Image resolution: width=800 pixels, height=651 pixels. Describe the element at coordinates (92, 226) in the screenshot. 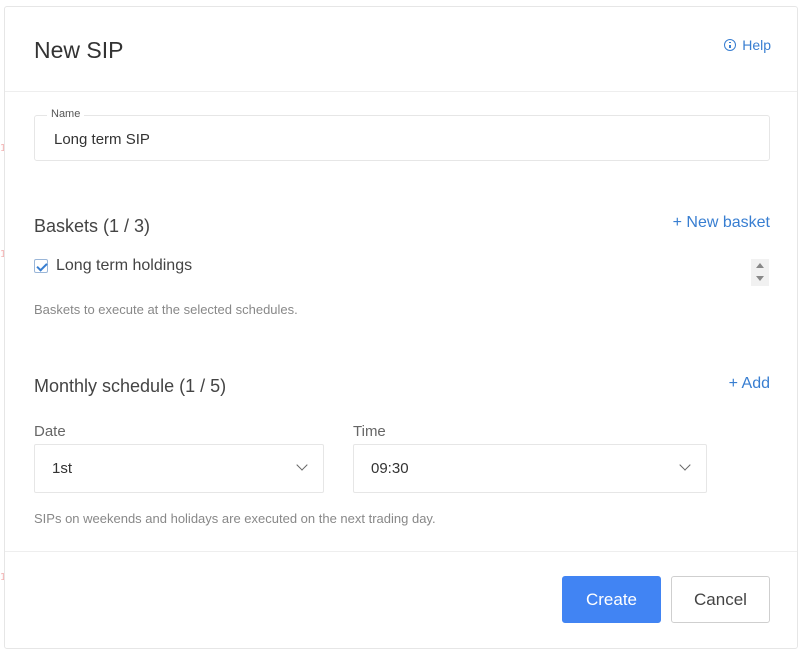

I see `baskets-title: Baskets (1 / 3)` at that location.